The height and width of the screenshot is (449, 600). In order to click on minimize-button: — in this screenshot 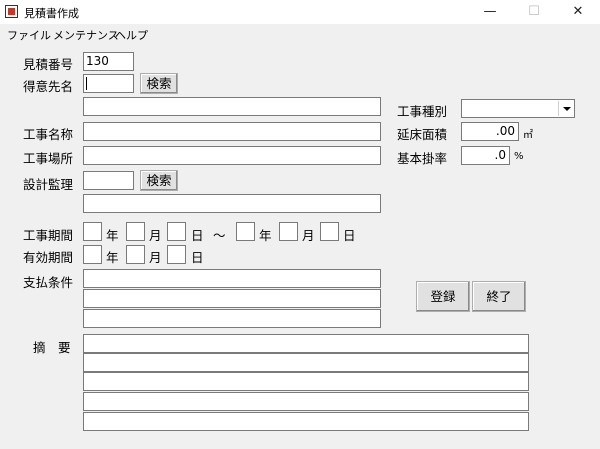, I will do `click(490, 12)`.